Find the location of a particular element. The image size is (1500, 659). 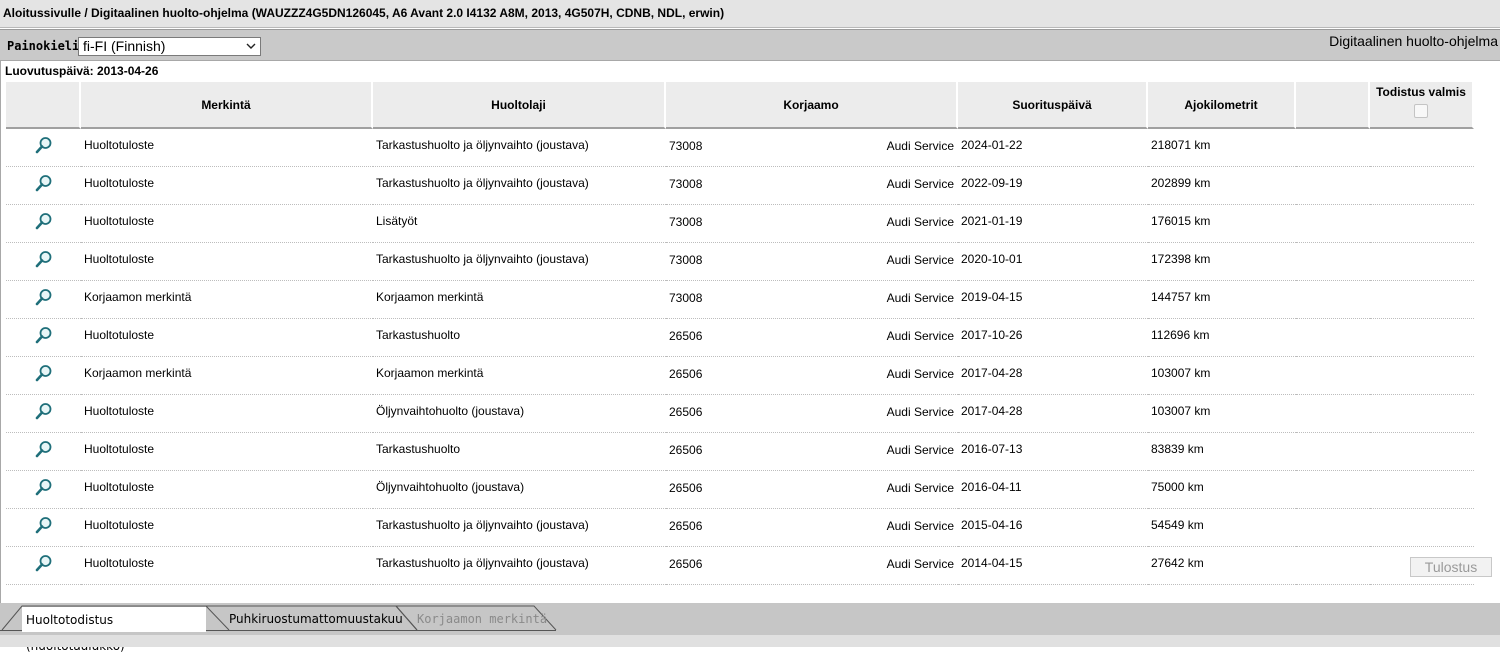

cell-huoltolaji: Öljynvaihtohuolto (joustava) is located at coordinates (519, 414).